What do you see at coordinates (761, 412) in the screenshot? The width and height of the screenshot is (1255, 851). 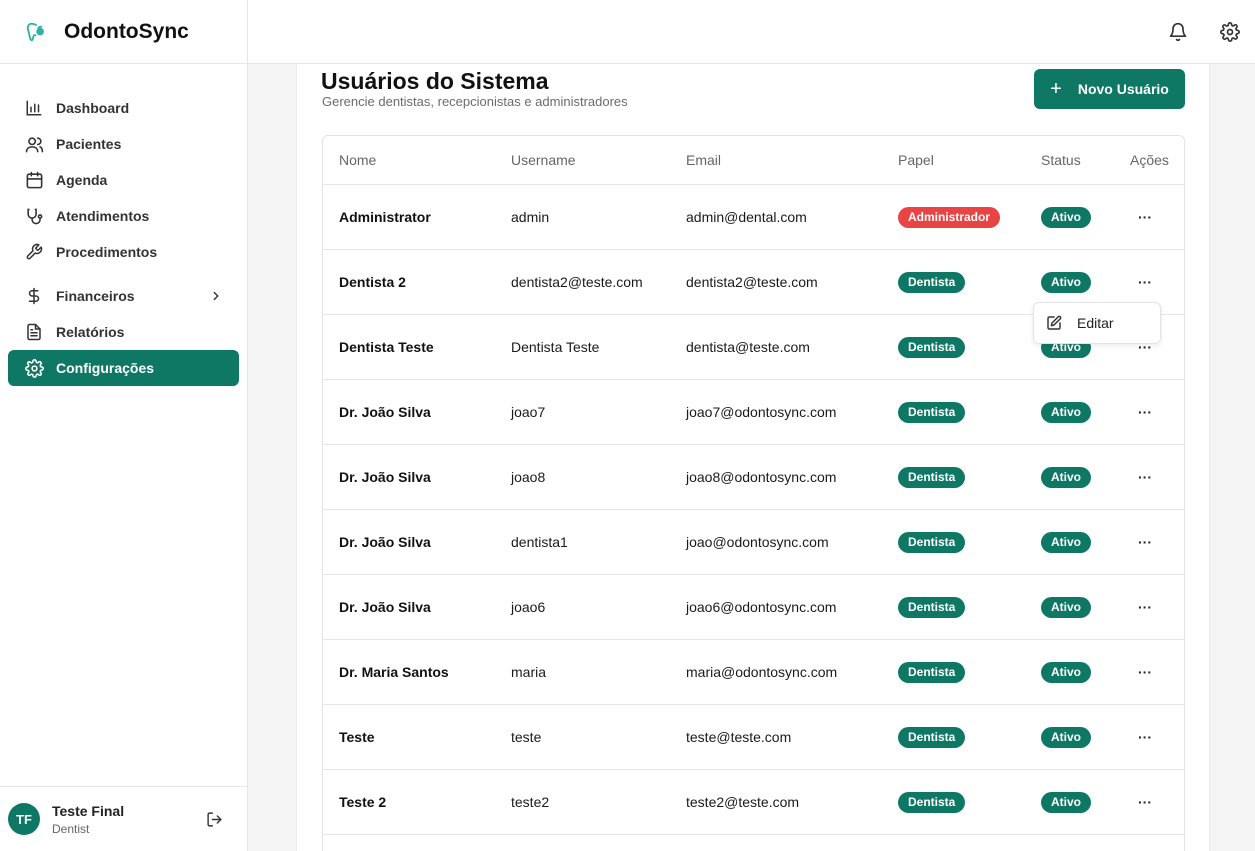 I see `cell-email: joao7@odontosync.com` at bounding box center [761, 412].